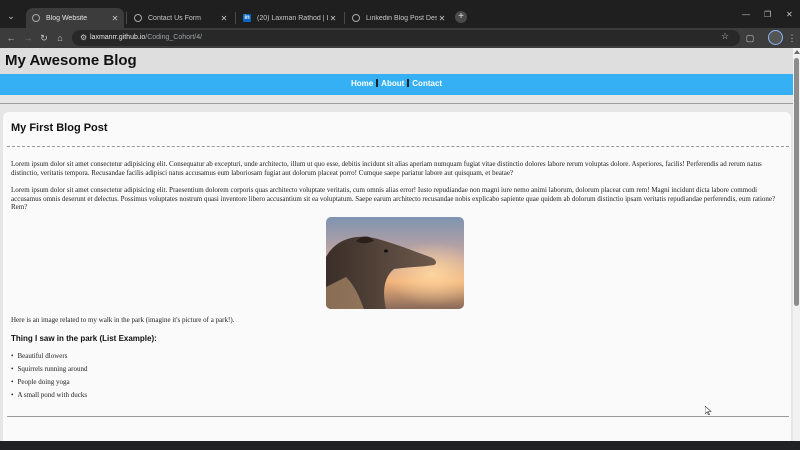 The width and height of the screenshot is (800, 450). Describe the element at coordinates (461, 17) in the screenshot. I see `new-tab-button: +` at that location.